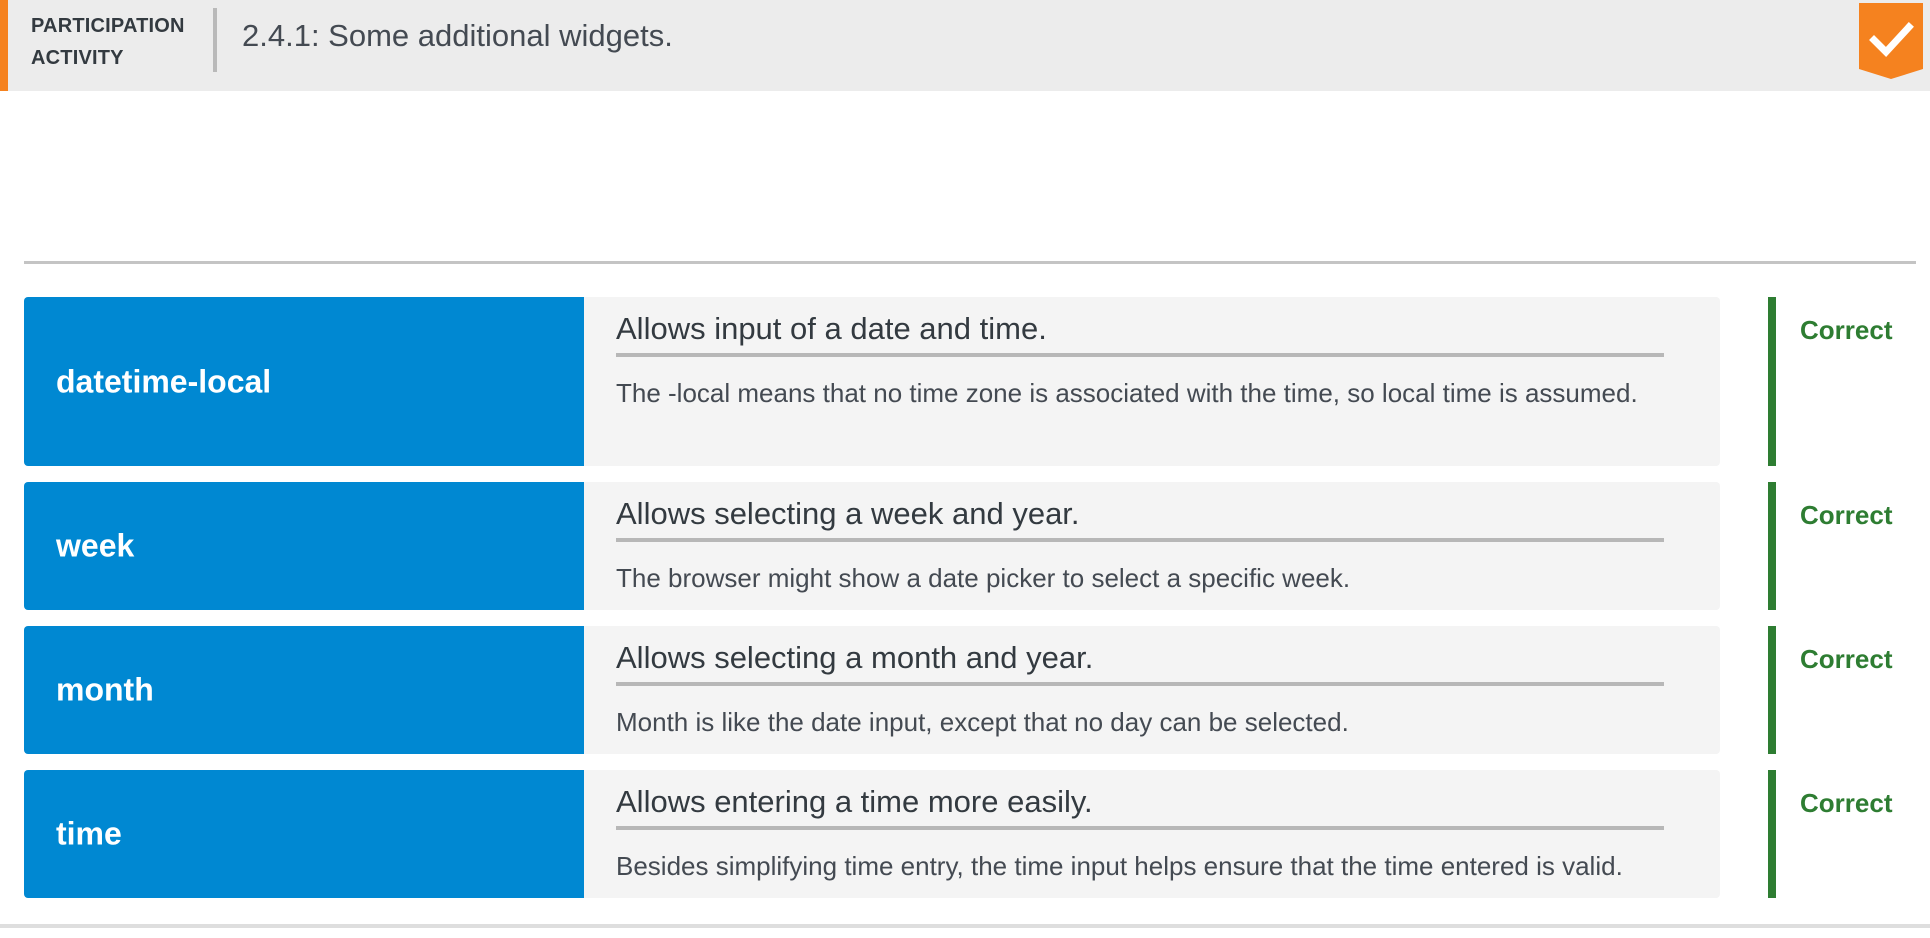  What do you see at coordinates (304, 834) in the screenshot?
I see `term-tile: time` at bounding box center [304, 834].